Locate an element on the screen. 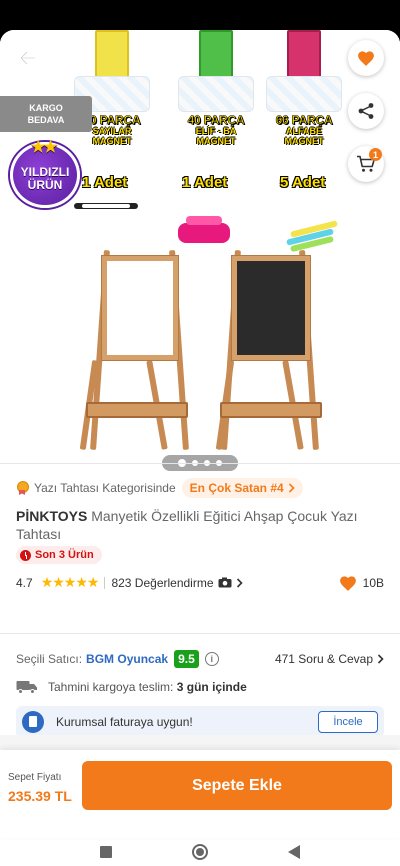  arrow-left-icon is located at coordinates (28, 58).